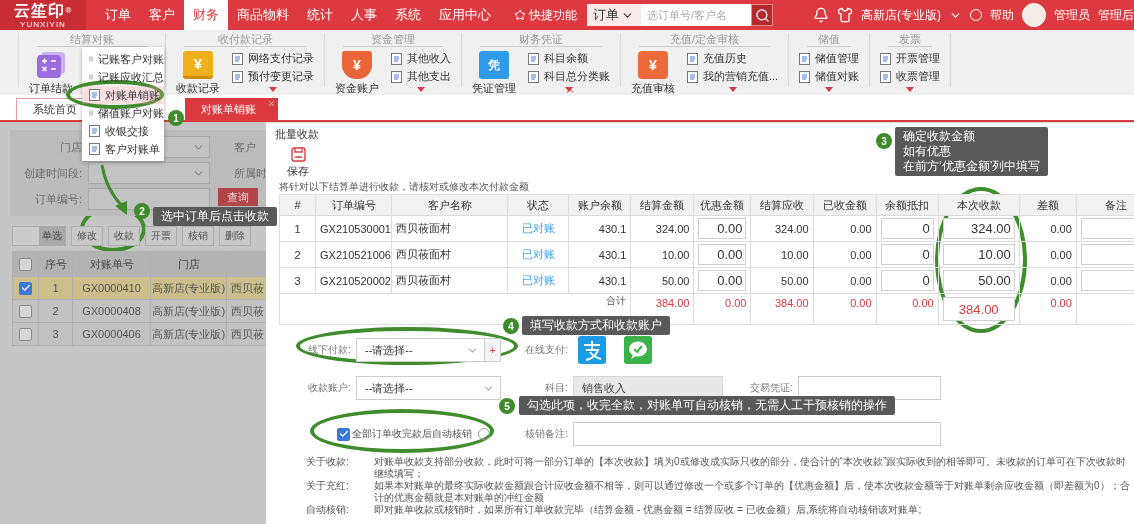 The height and width of the screenshot is (524, 1134). What do you see at coordinates (329, 350) in the screenshot?
I see `field-label: 线下付款:` at bounding box center [329, 350].